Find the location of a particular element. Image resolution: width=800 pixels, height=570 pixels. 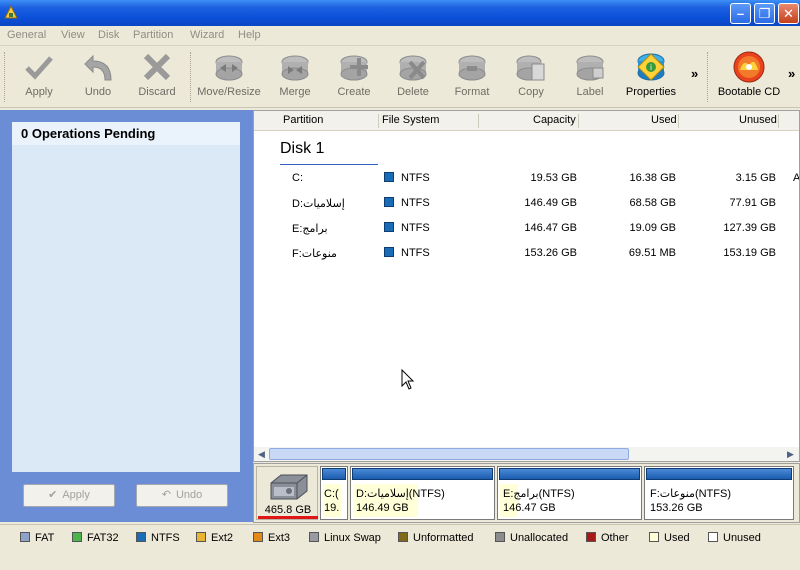

partition-block-d: D:إسلاميات(NTFS) 146.49 GB is located at coordinates (422, 493).